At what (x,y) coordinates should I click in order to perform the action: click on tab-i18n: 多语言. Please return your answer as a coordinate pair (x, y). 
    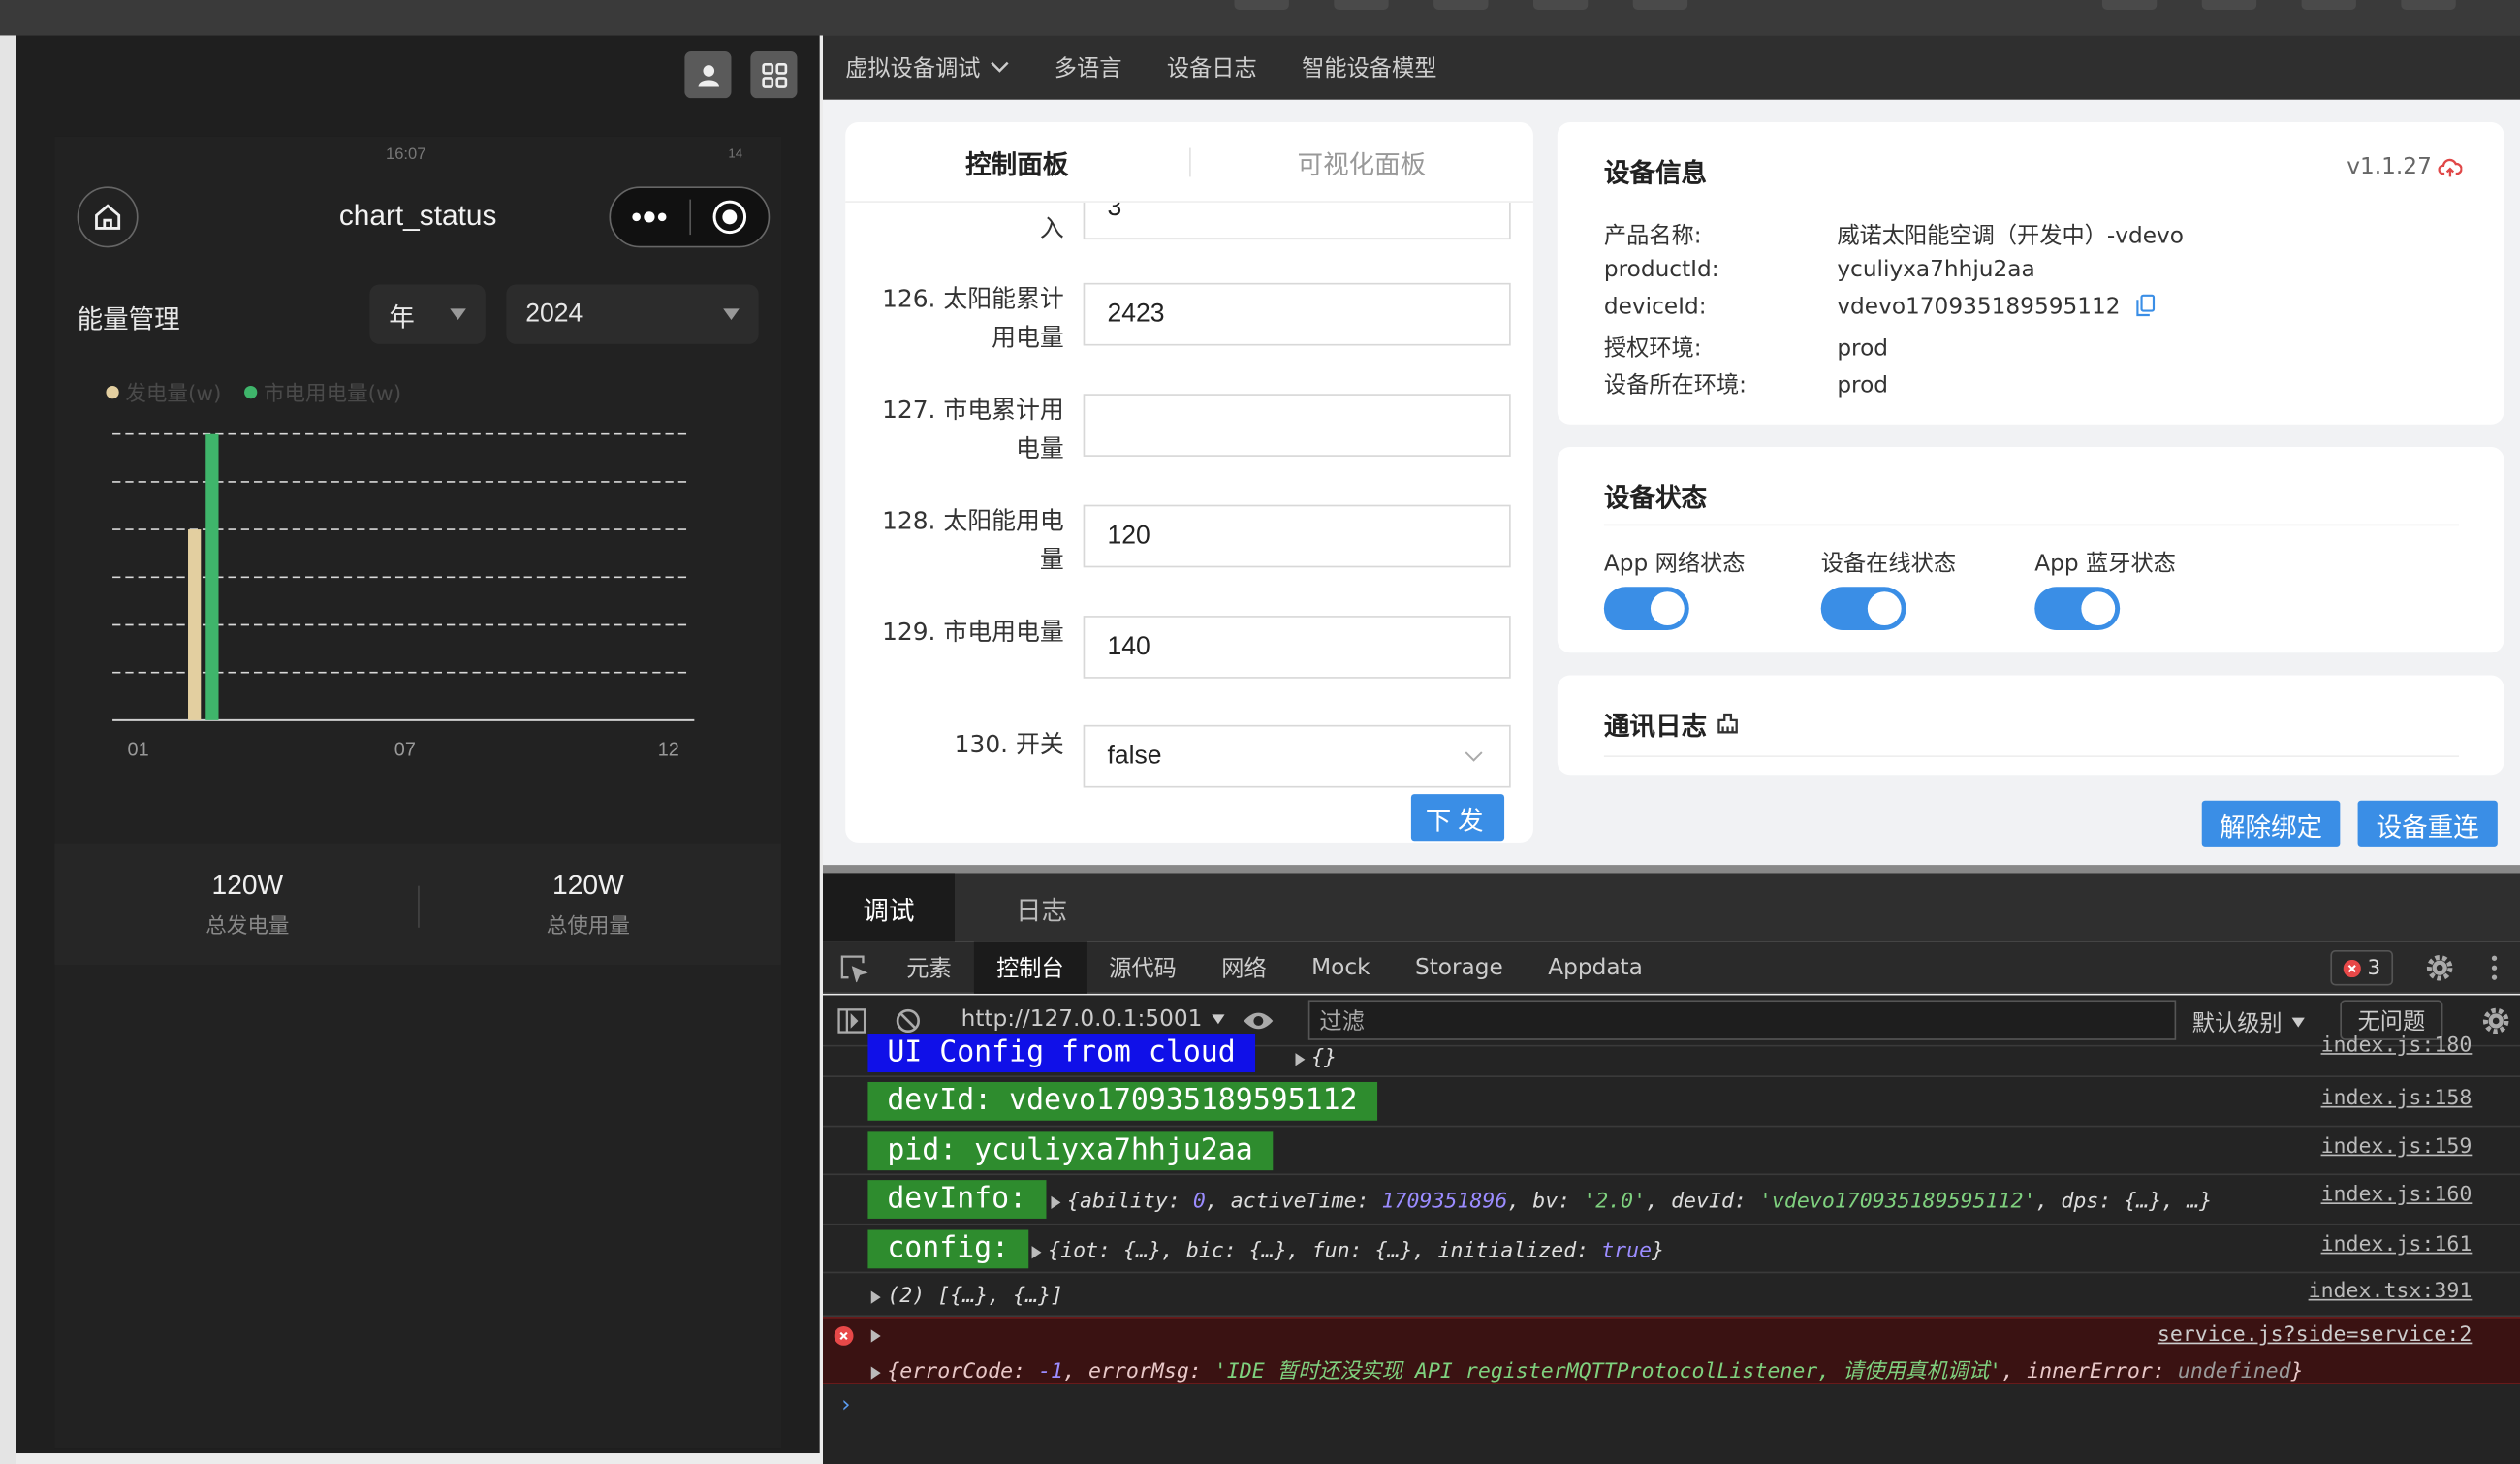
    Looking at the image, I should click on (1088, 67).